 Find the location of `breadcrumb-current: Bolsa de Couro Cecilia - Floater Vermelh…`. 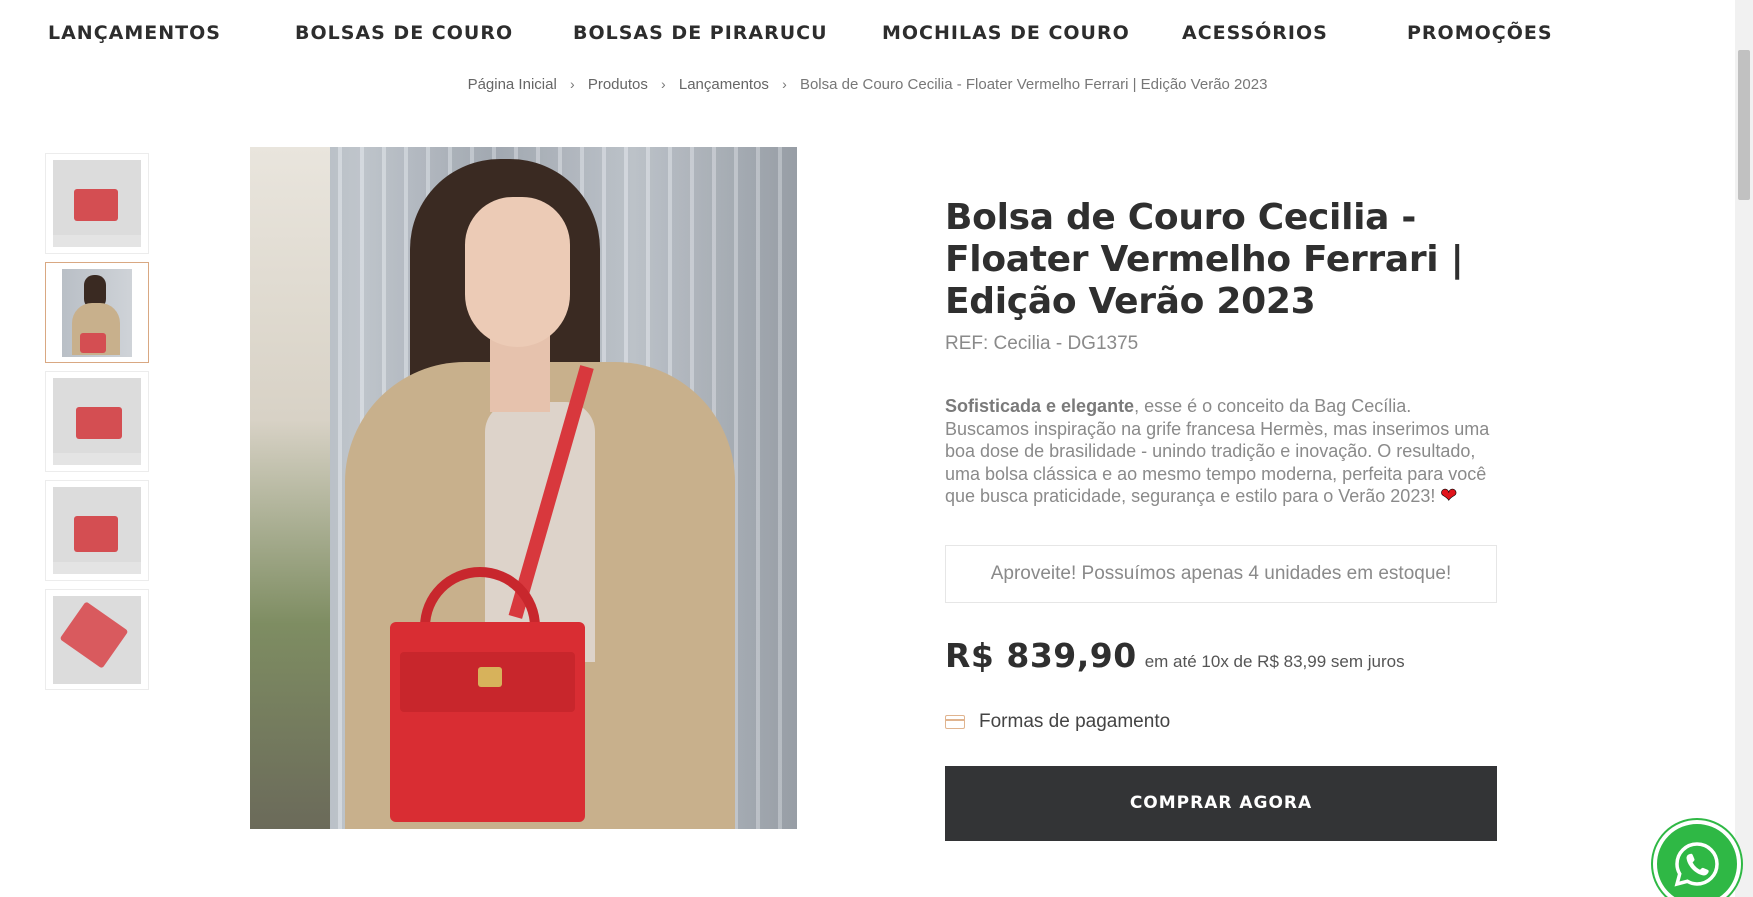

breadcrumb-current: Bolsa de Couro Cecilia - Floater Vermelh… is located at coordinates (1033, 84).